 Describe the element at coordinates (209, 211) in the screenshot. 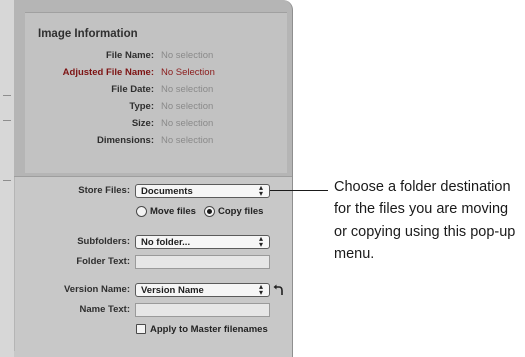

I see `copy-files-radio` at that location.